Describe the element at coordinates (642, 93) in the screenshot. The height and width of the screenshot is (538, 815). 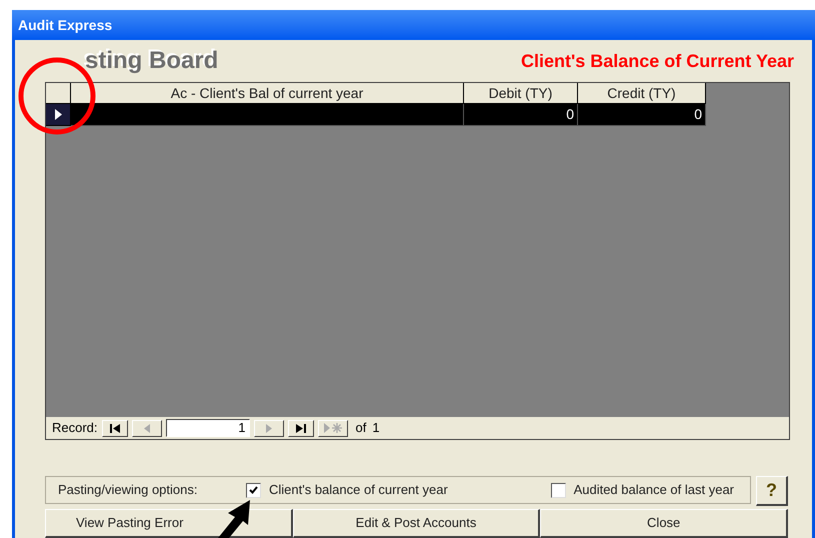
I see `column-header: Credit (TY)` at that location.